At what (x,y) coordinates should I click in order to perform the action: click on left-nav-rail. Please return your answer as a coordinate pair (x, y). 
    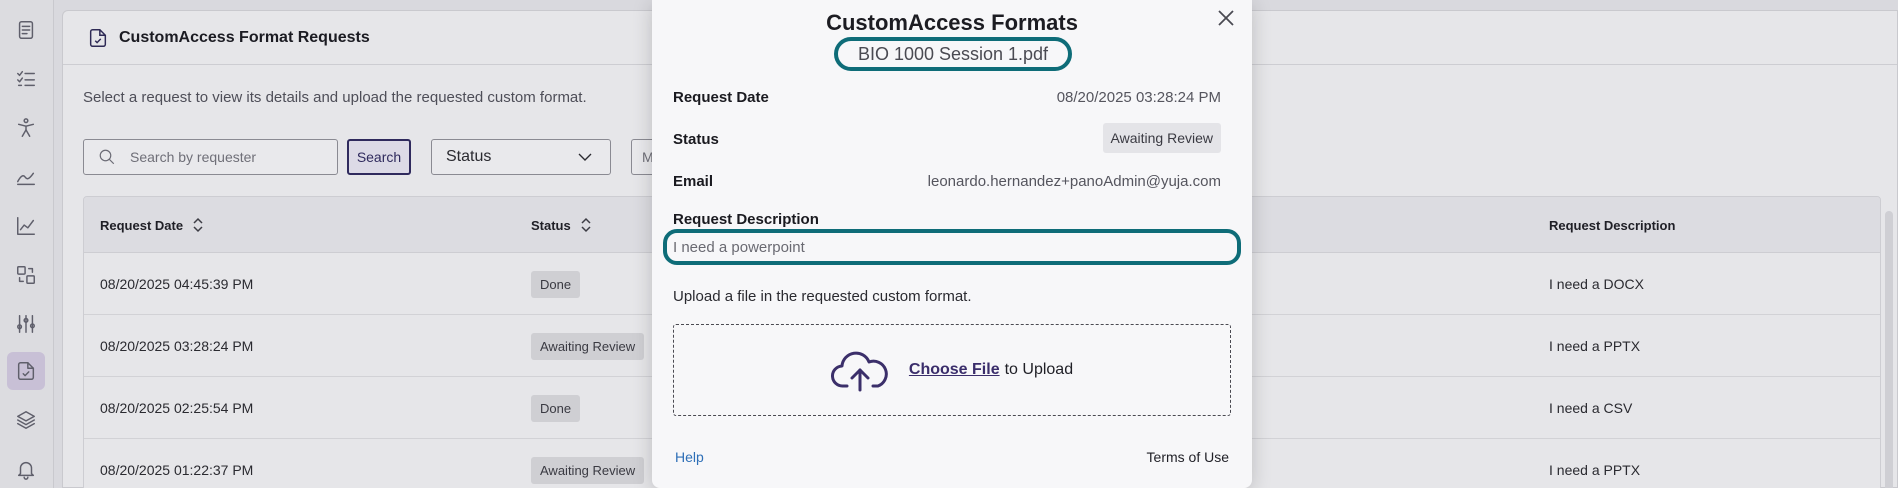
    Looking at the image, I should click on (27, 244).